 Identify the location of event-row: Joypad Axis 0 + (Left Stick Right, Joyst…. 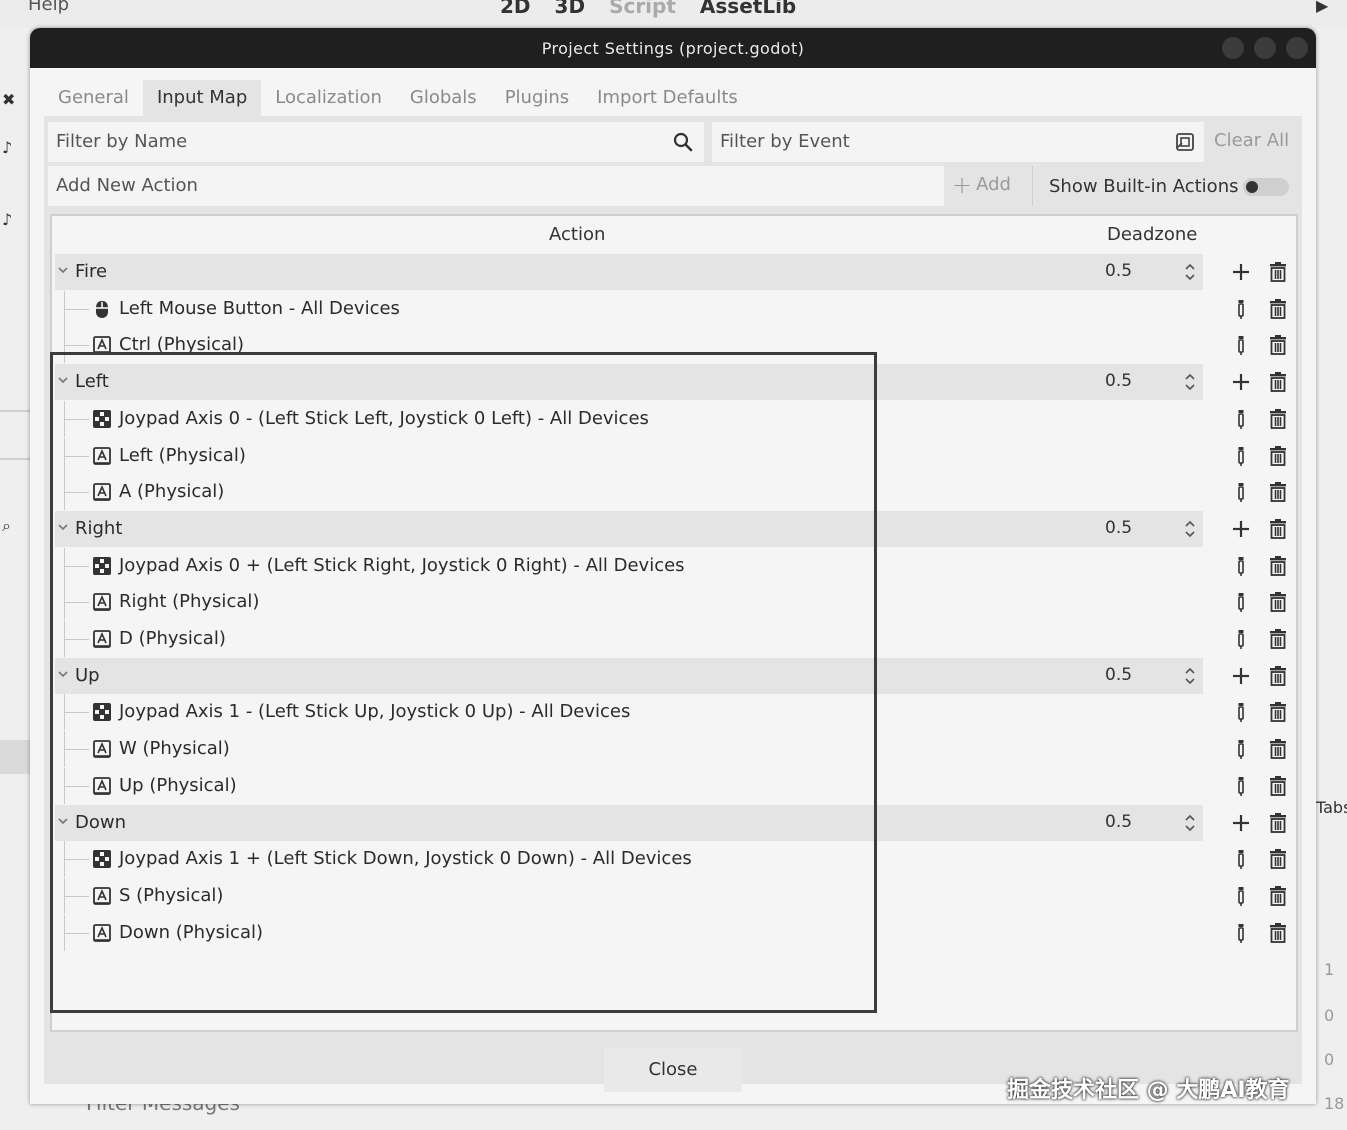
(674, 565).